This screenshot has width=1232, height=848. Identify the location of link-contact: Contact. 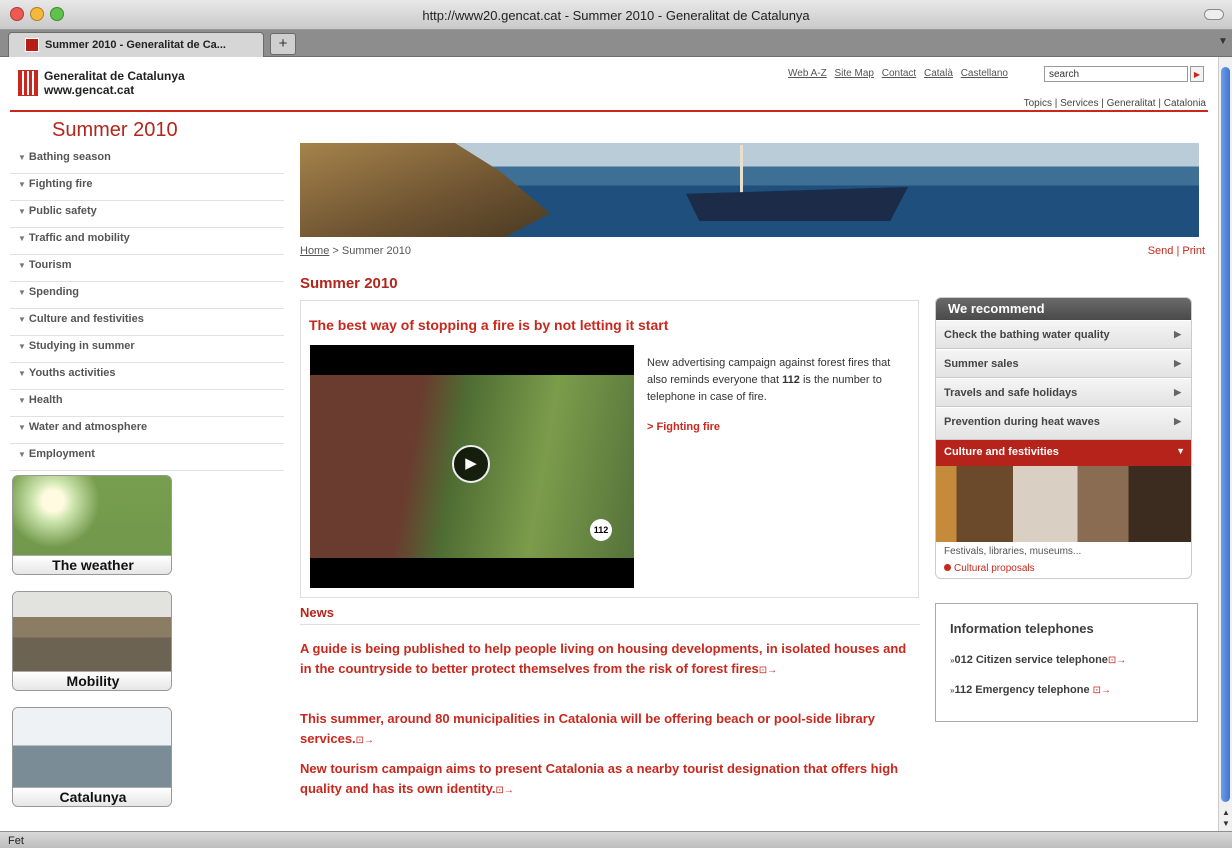
(899, 73).